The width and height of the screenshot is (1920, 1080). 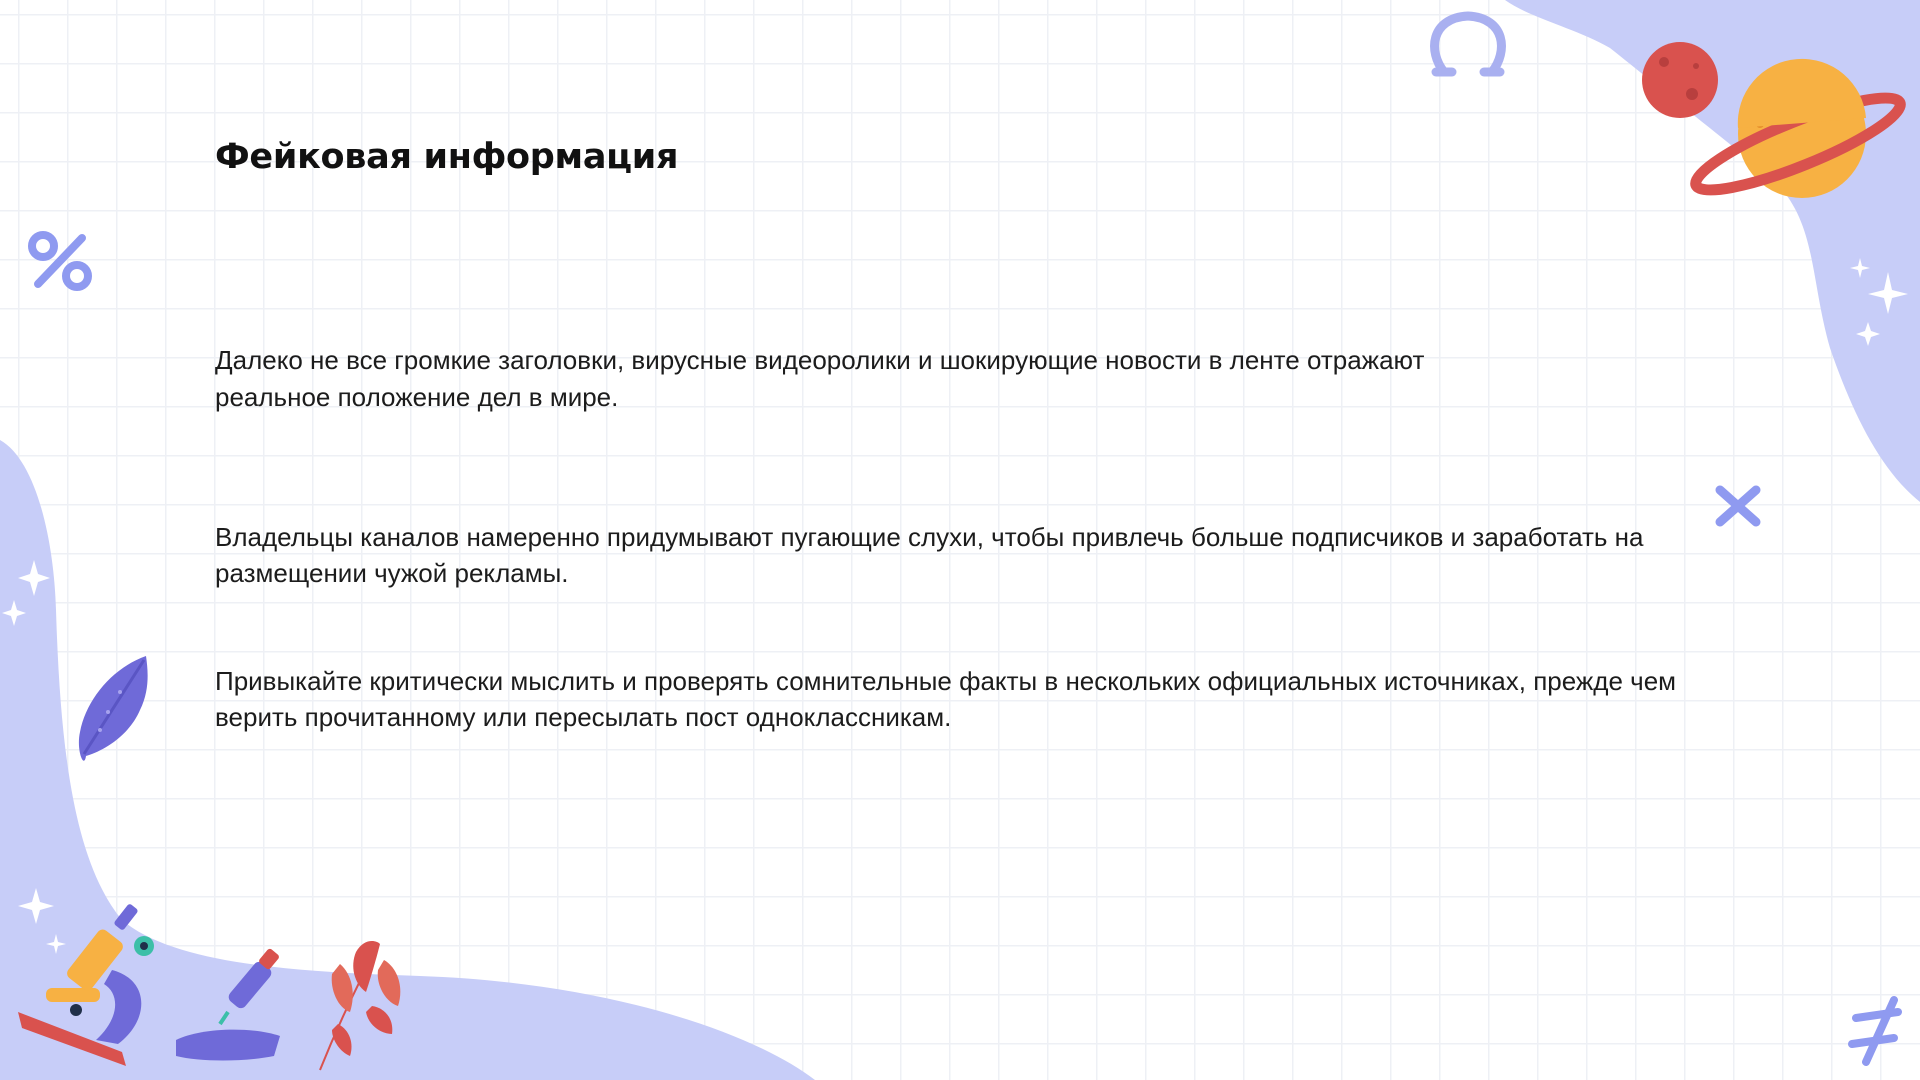 I want to click on leaf-icon, so click(x=113, y=708).